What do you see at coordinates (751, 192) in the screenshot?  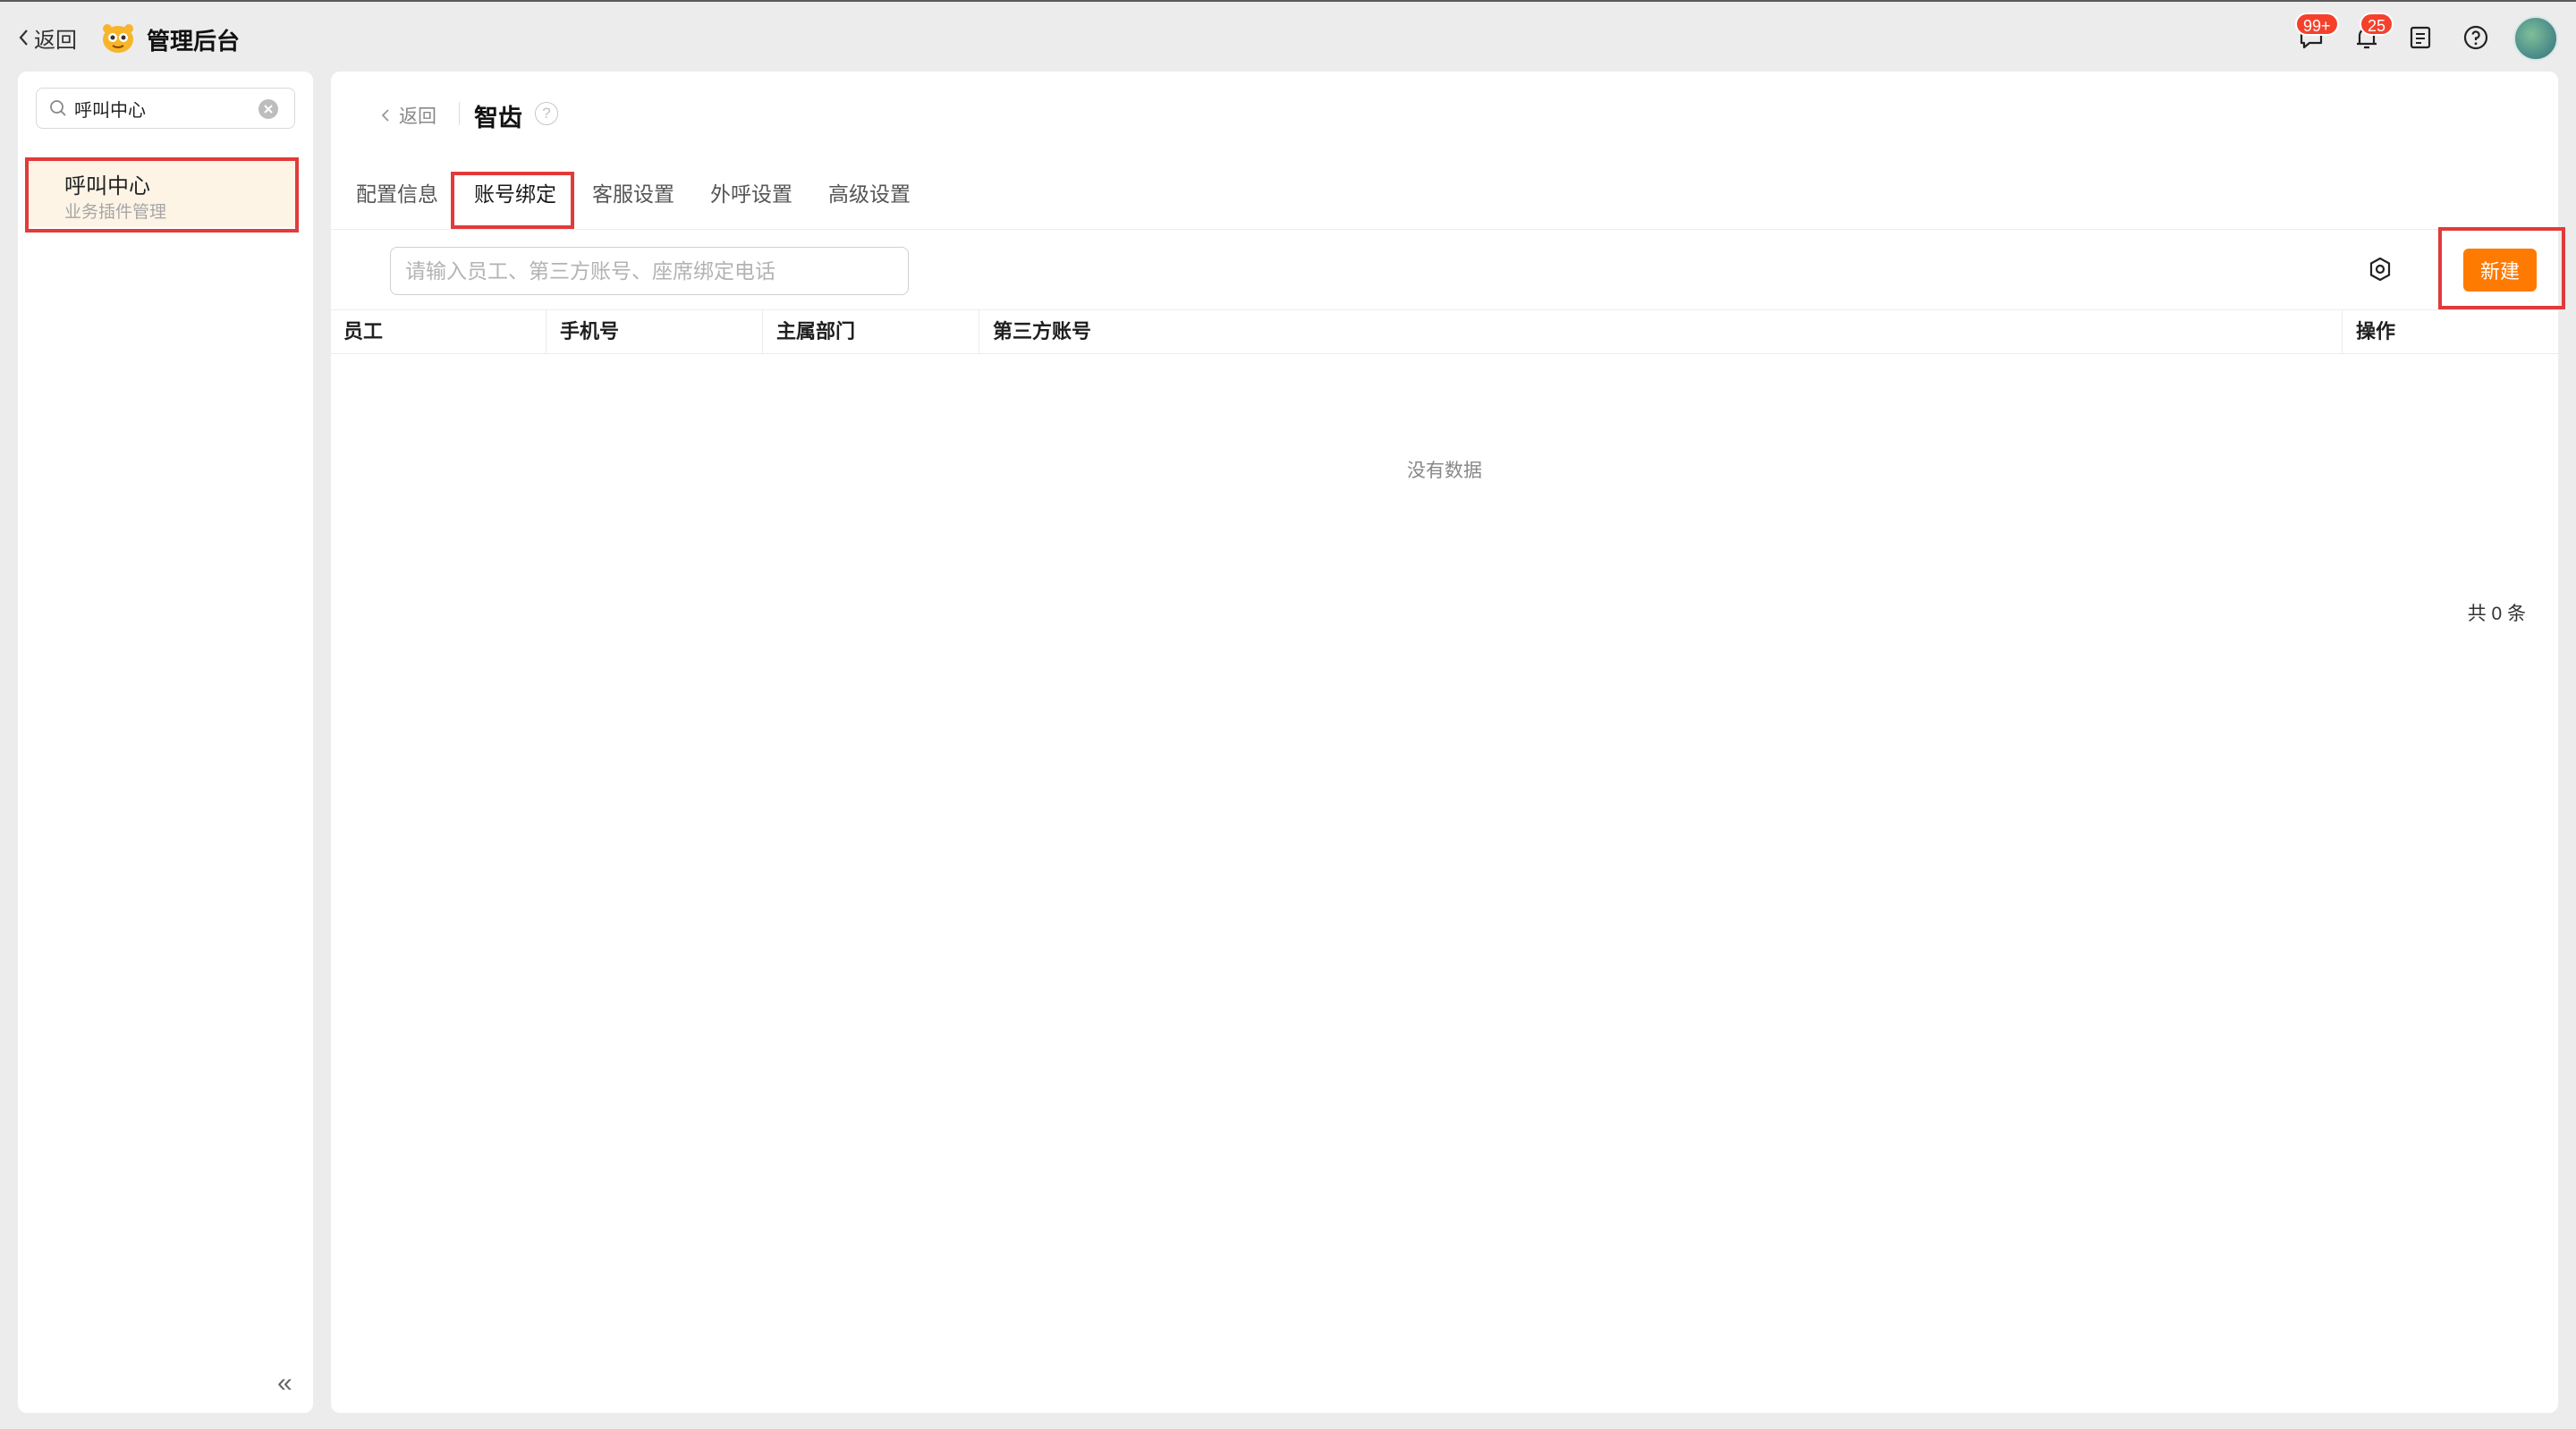 I see `tab-outbound-call: 外呼设置` at bounding box center [751, 192].